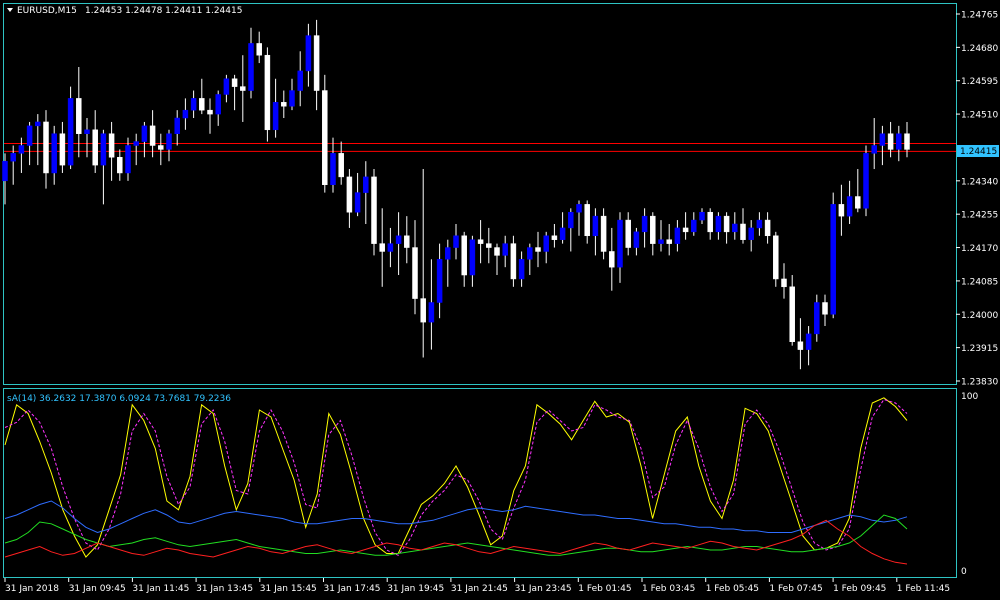 Image resolution: width=1000 pixels, height=600 pixels. Describe the element at coordinates (288, 589) in the screenshot. I see `time-tick-label: 31 Jan 15:45` at that location.